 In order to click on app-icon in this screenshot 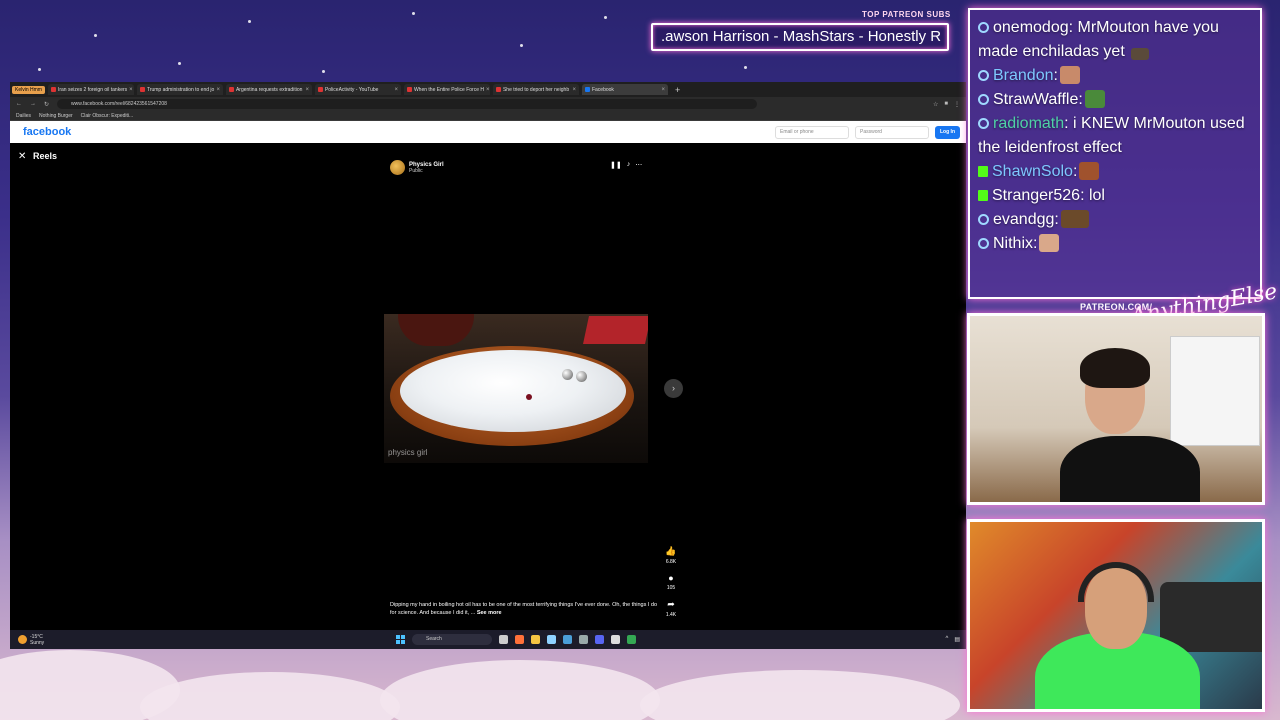, I will do `click(583, 639)`.